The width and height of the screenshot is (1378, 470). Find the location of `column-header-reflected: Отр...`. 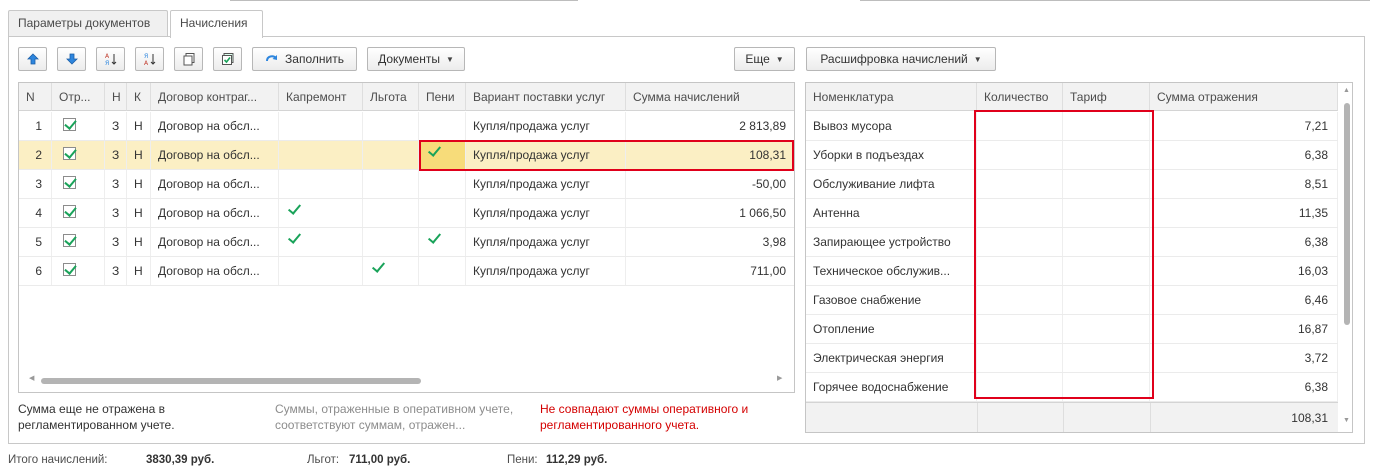

column-header-reflected: Отр... is located at coordinates (78, 97).